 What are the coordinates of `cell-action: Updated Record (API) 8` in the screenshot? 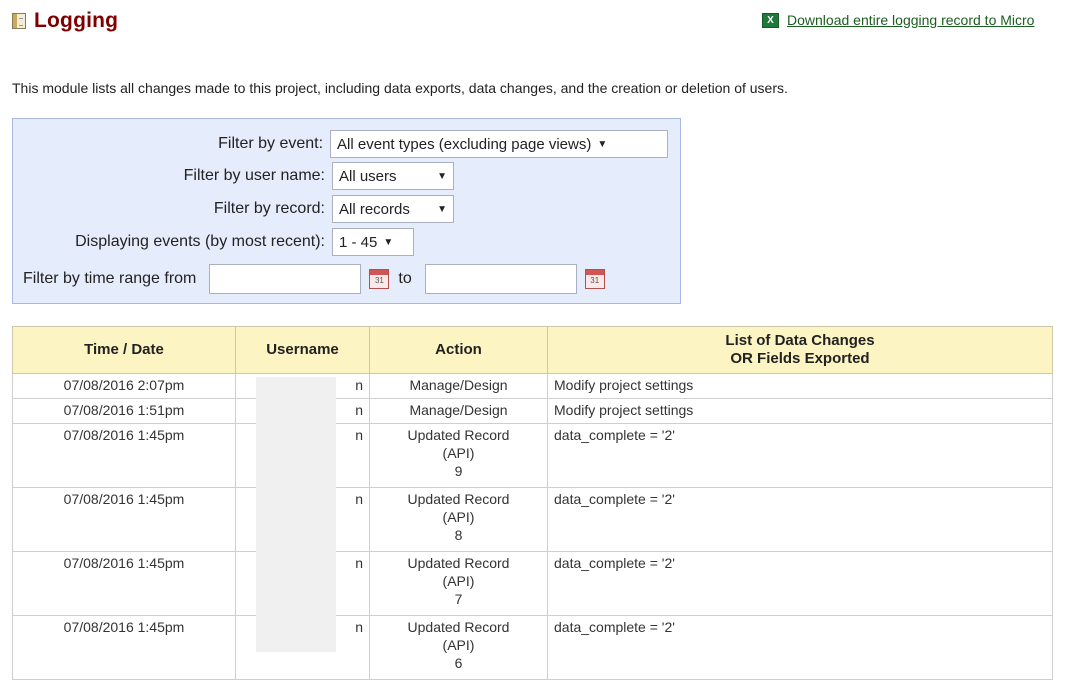 It's located at (458, 519).